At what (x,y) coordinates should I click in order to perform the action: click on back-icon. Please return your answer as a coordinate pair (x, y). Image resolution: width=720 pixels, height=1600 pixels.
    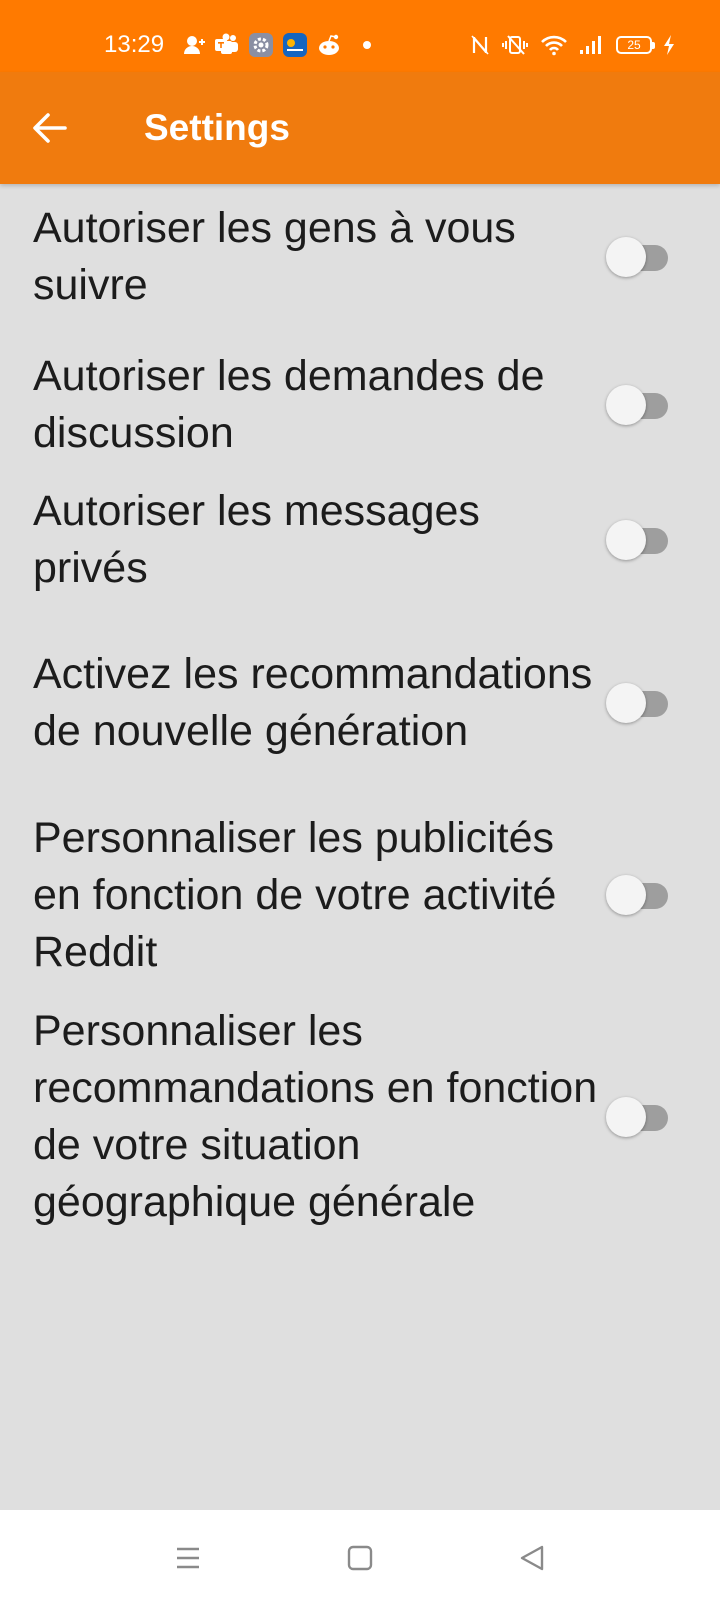
    Looking at the image, I should click on (532, 1558).